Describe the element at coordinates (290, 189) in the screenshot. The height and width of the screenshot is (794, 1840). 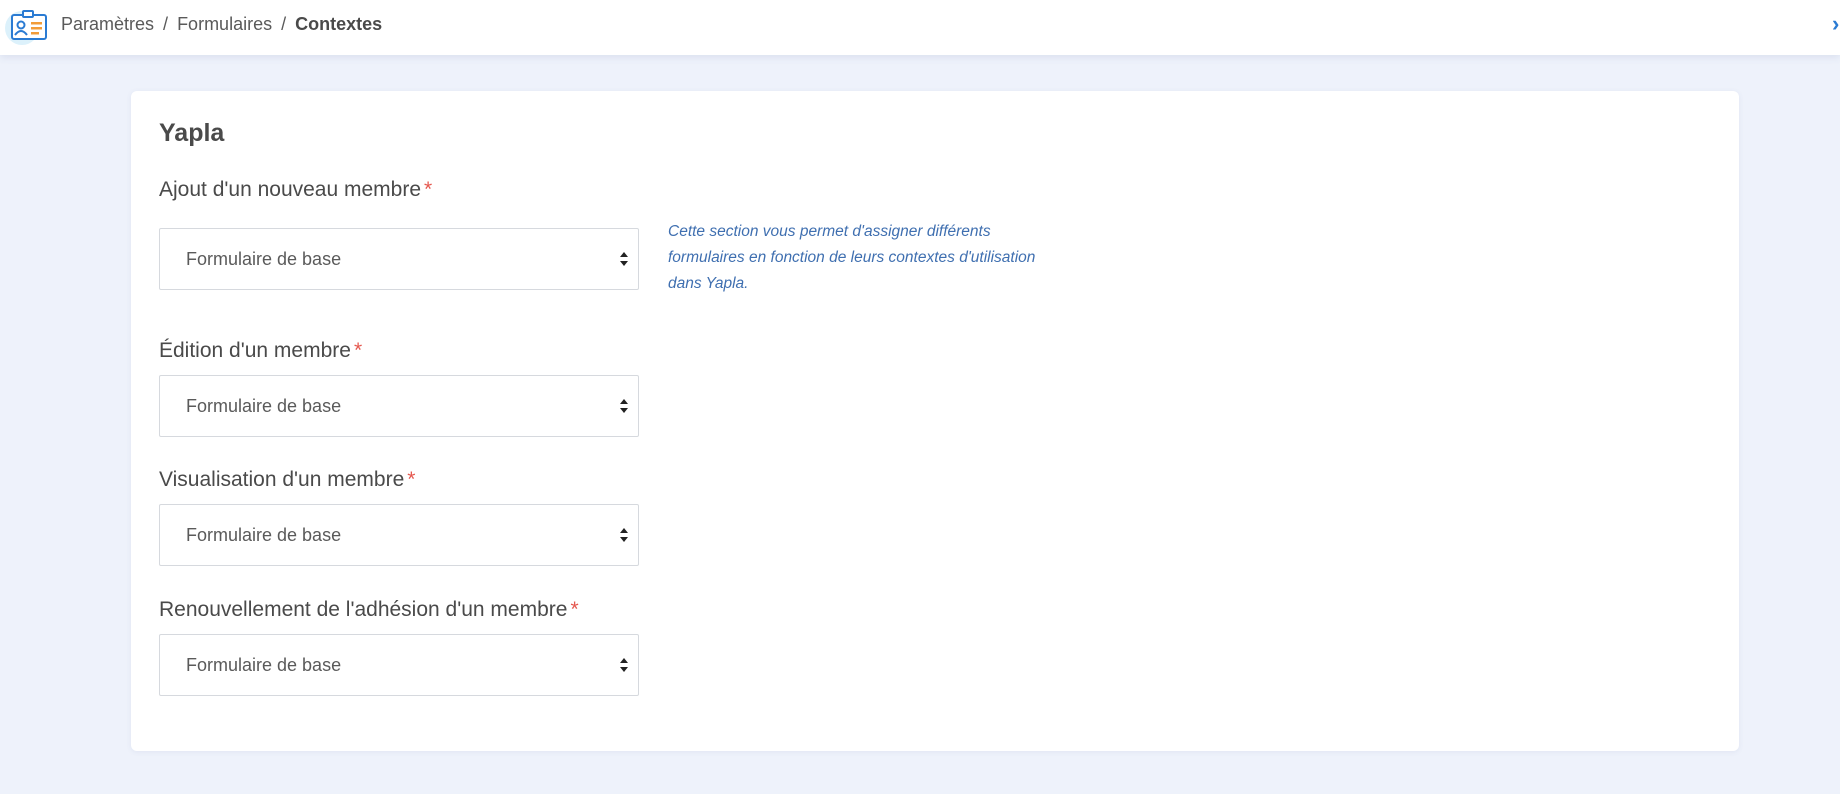
I see `field-label-text: Ajout d'un nouveau membre` at that location.